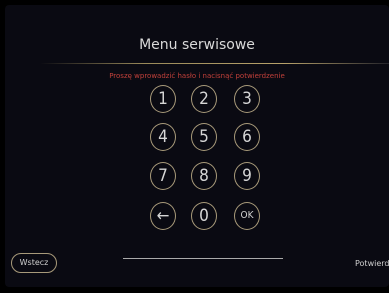  What do you see at coordinates (247, 99) in the screenshot?
I see `key-3-button: 3` at bounding box center [247, 99].